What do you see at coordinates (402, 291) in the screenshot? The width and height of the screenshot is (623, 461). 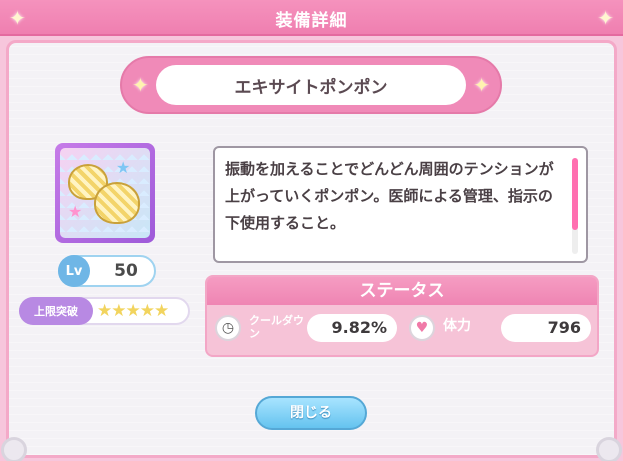 I see `status-title: ステータス` at bounding box center [402, 291].